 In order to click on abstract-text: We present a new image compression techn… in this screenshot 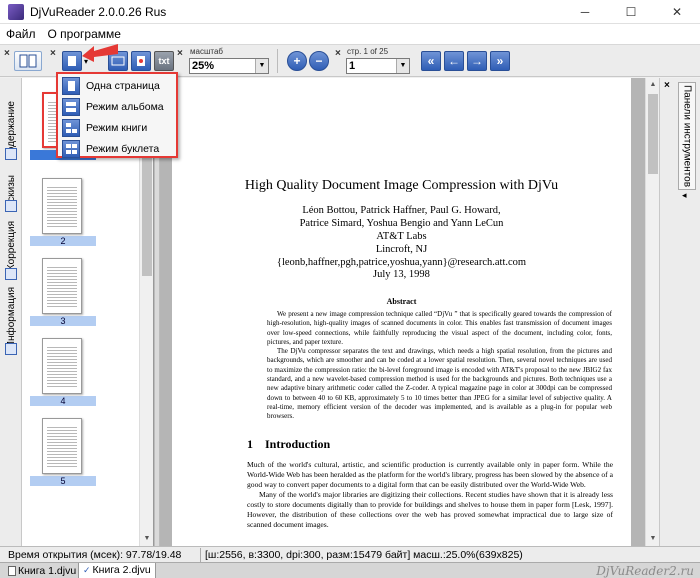, I will do `click(439, 365)`.